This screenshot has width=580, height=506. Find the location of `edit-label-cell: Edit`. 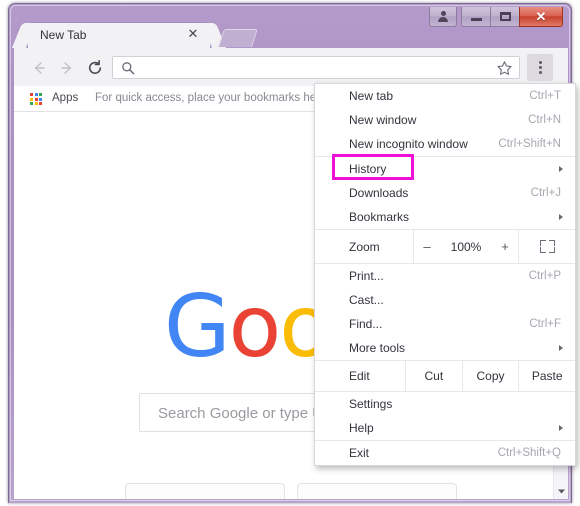

edit-label-cell: Edit is located at coordinates (360, 376).